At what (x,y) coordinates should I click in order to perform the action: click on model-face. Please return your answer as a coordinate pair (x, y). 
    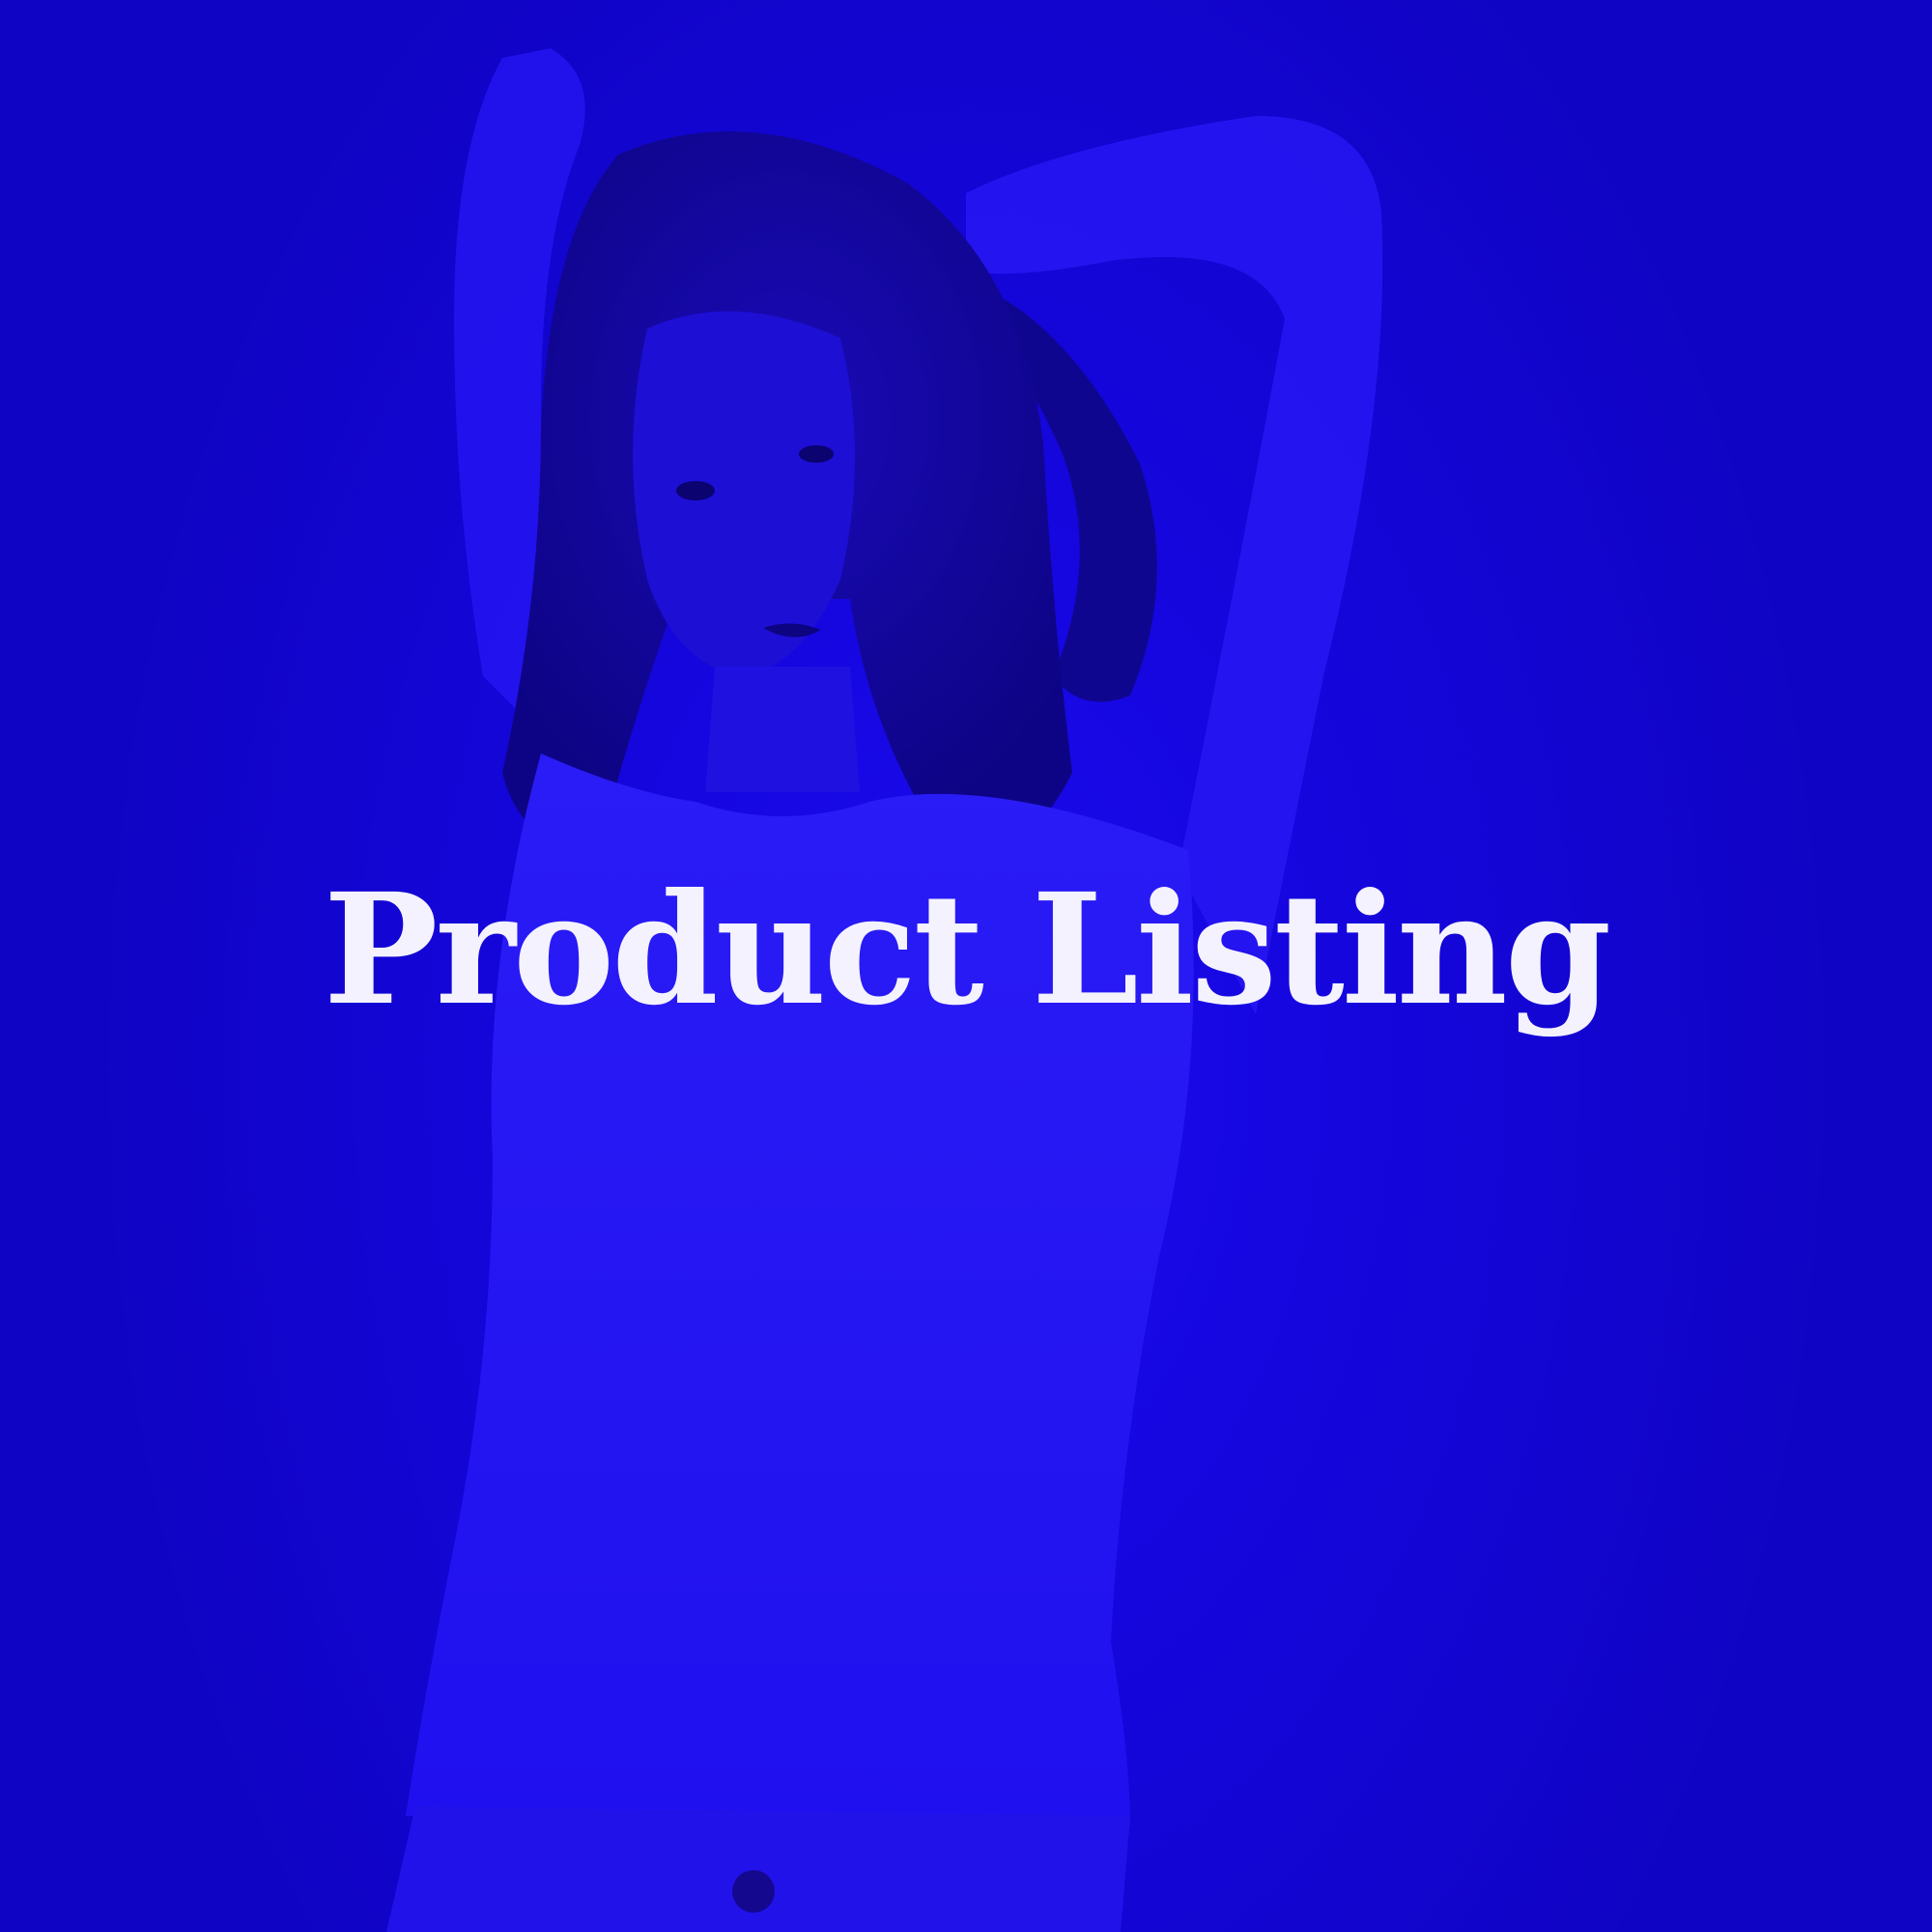
    Looking at the image, I should click on (744, 493).